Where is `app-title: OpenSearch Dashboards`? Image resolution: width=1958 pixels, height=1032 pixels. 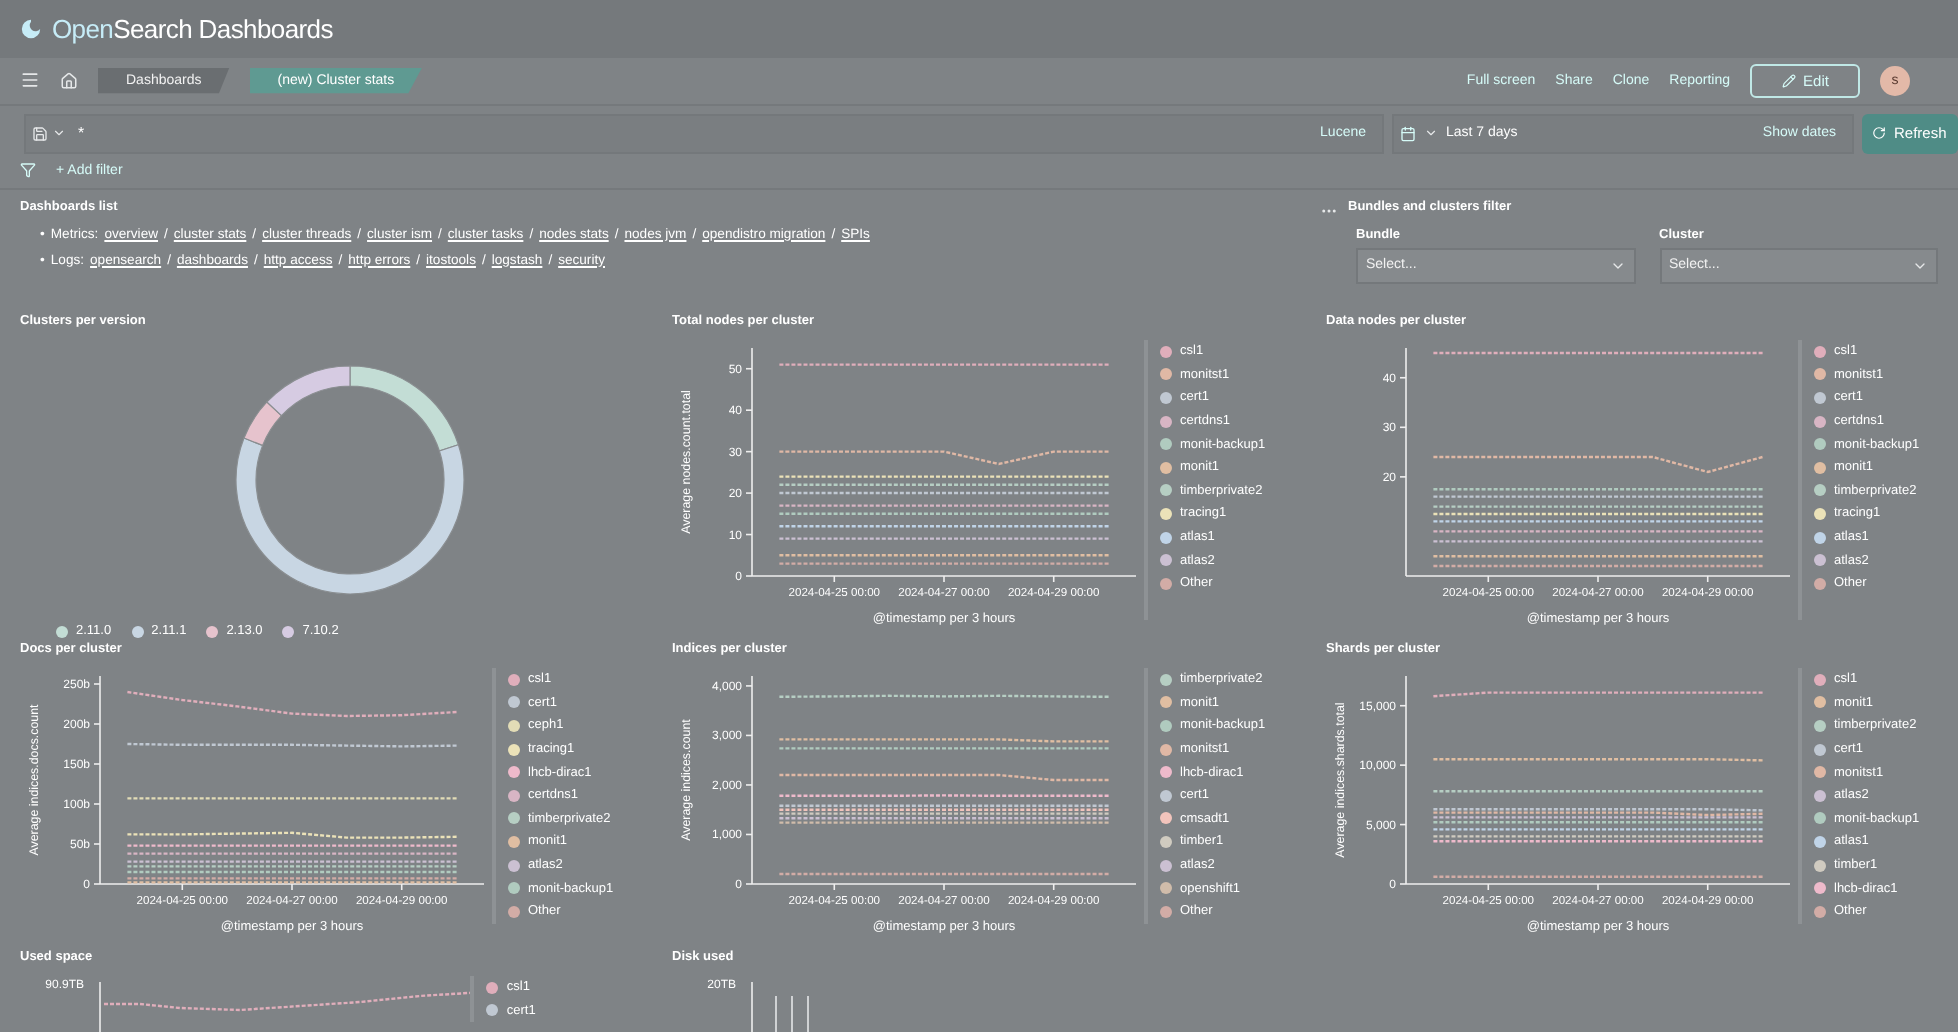 app-title: OpenSearch Dashboards is located at coordinates (192, 28).